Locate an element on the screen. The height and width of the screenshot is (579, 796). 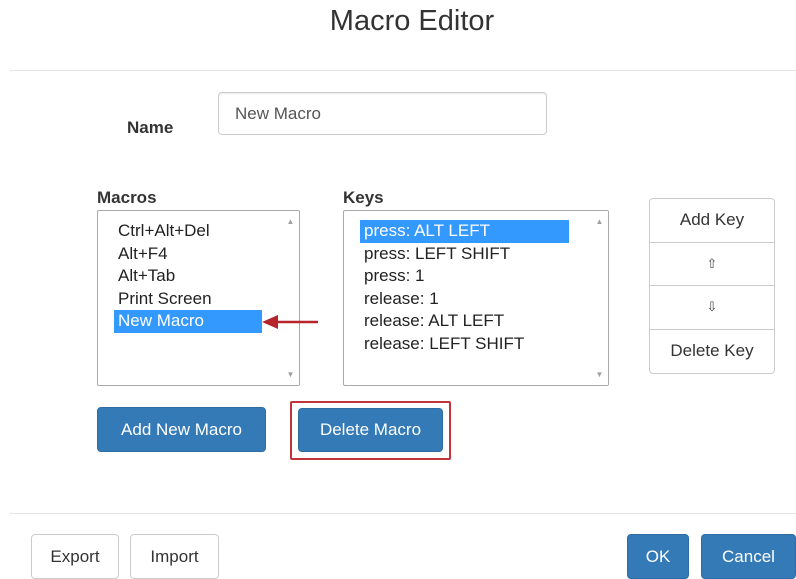
ok-button: OK is located at coordinates (658, 556).